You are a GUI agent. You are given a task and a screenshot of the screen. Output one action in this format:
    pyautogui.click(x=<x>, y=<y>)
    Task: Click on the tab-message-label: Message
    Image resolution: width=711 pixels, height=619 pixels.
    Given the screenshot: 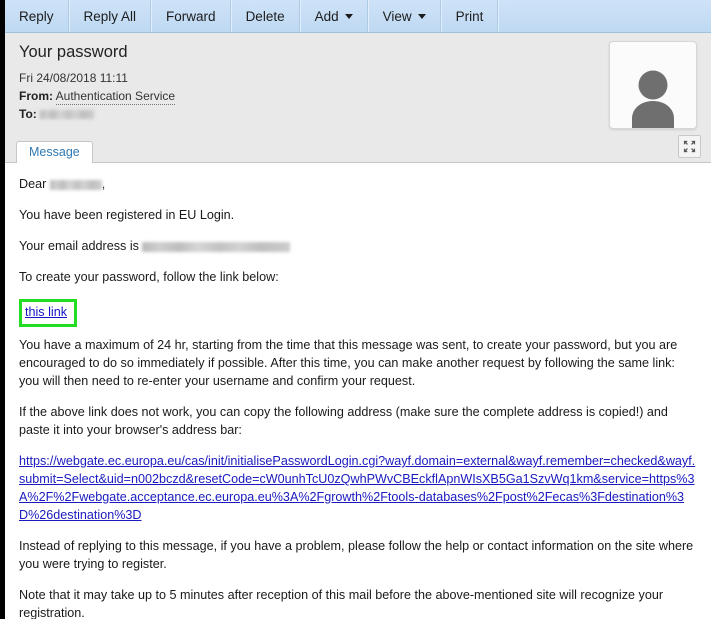 What is the action you would take?
    pyautogui.click(x=54, y=152)
    